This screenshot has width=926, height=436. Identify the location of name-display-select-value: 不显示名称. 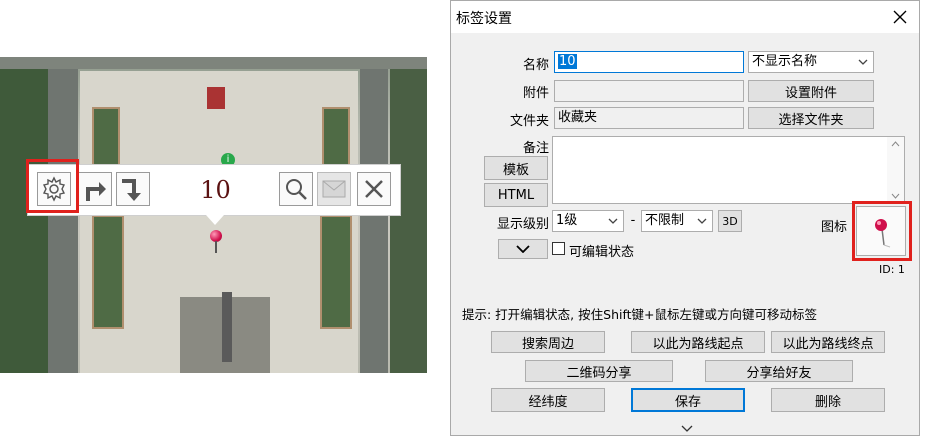
(785, 61).